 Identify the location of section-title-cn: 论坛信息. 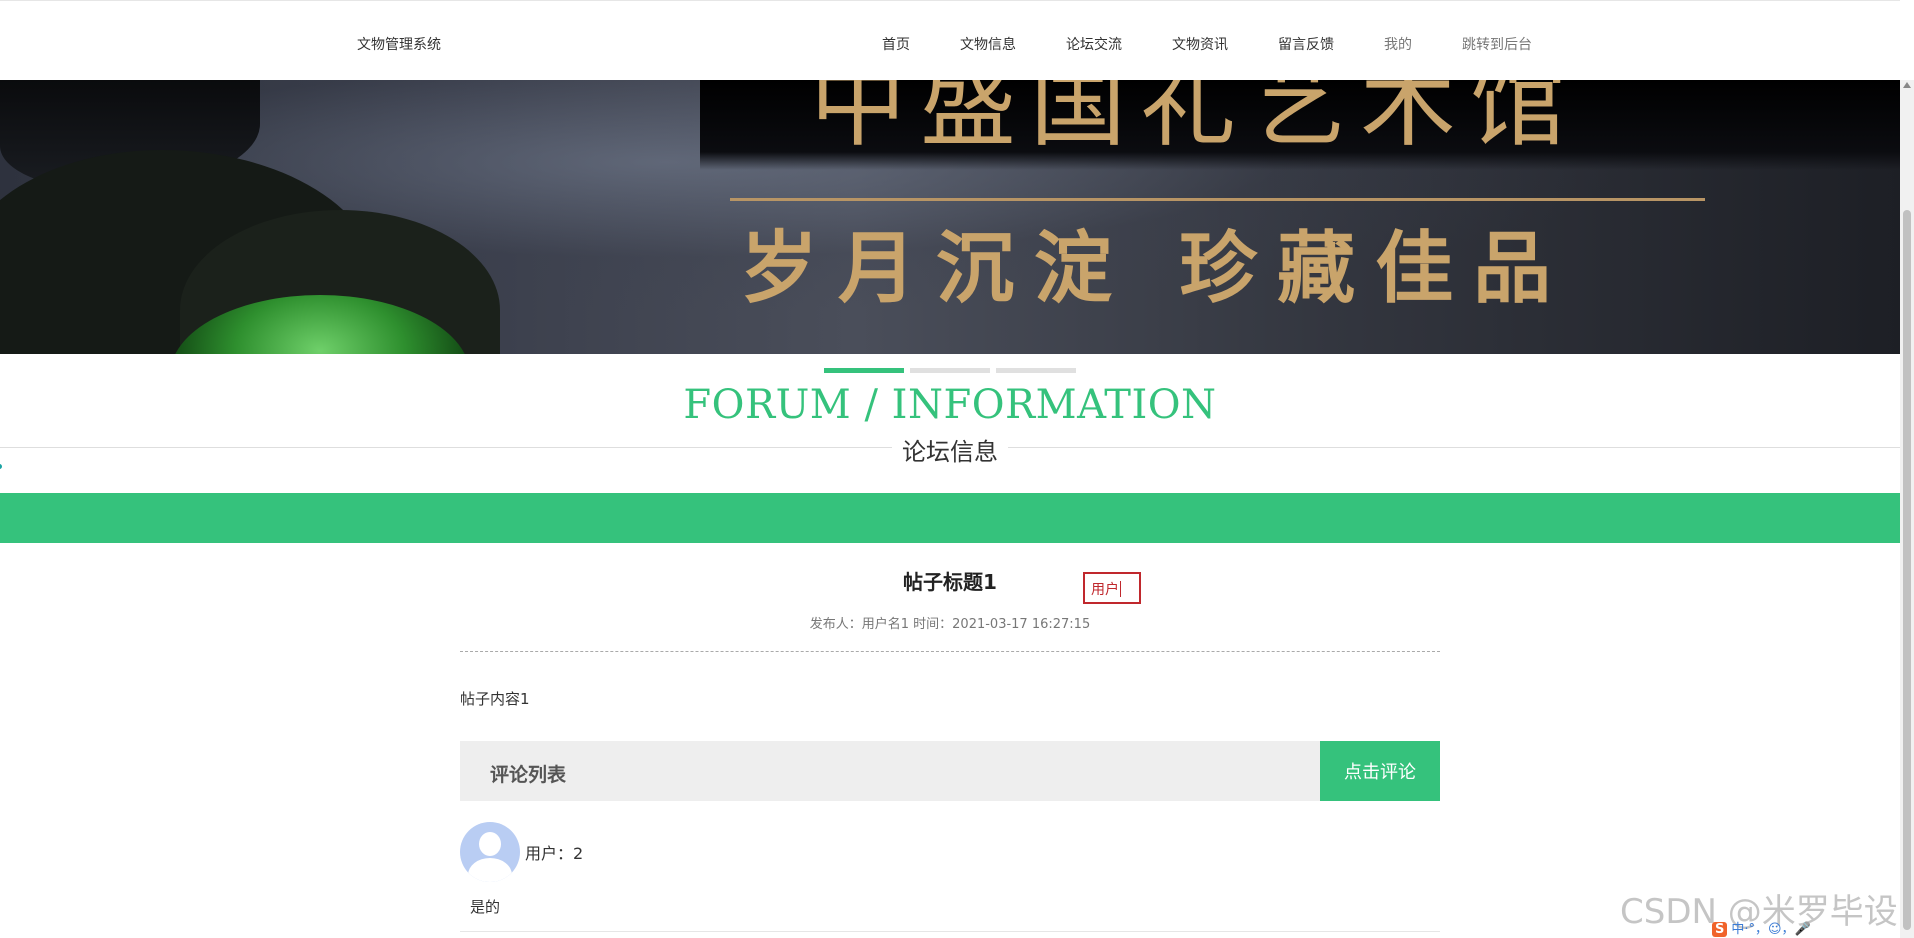
(950, 449).